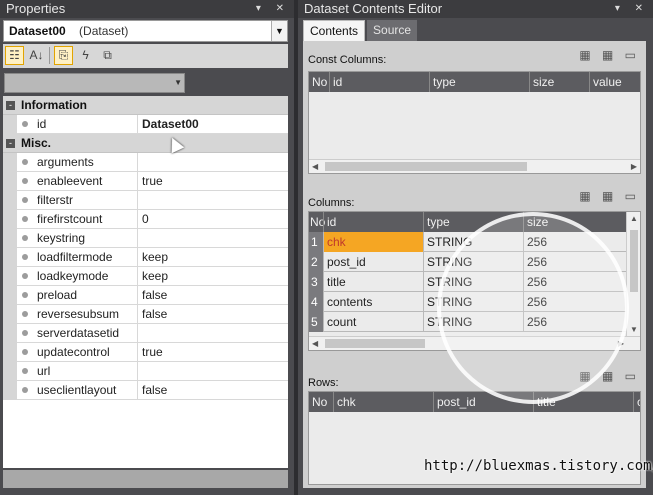 This screenshot has width=653, height=495. I want to click on property-row-url: url, so click(145, 371).